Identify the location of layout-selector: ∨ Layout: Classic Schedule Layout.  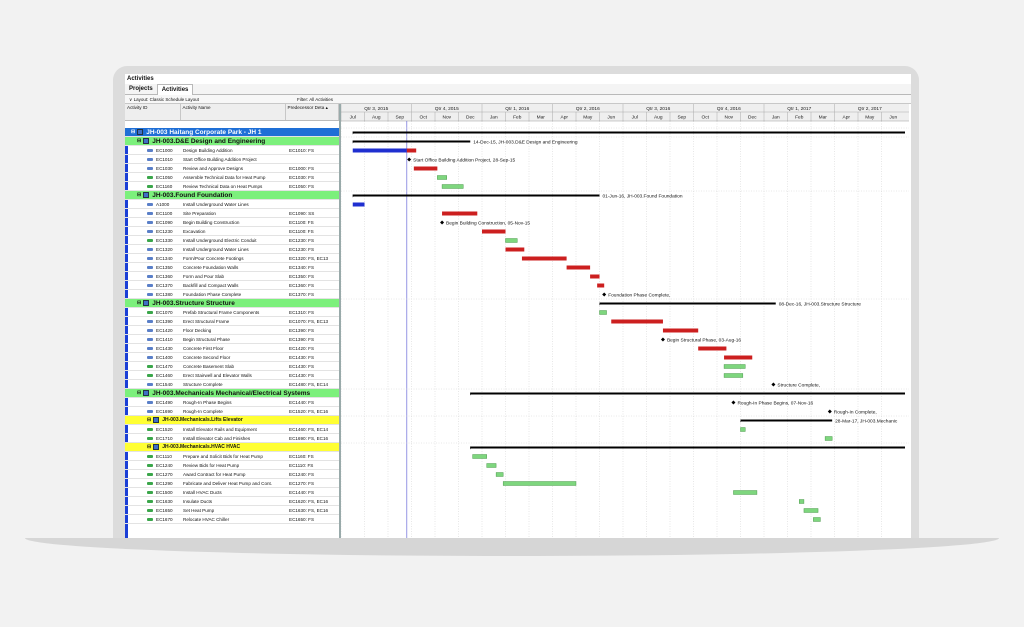
(211, 99).